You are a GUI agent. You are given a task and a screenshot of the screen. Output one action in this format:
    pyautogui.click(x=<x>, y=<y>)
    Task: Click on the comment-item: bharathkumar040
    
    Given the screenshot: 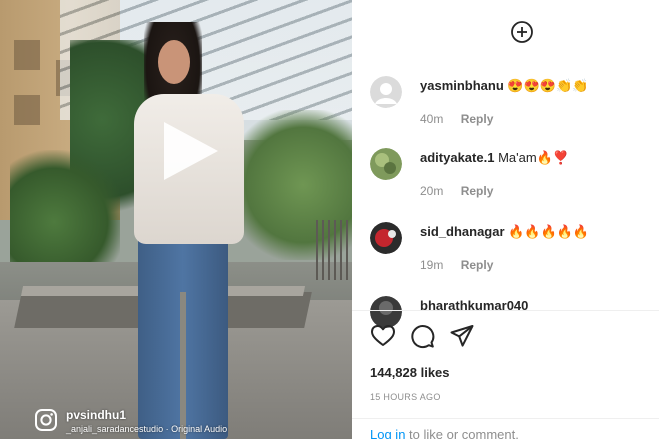 What is the action you would take?
    pyautogui.click(x=505, y=312)
    